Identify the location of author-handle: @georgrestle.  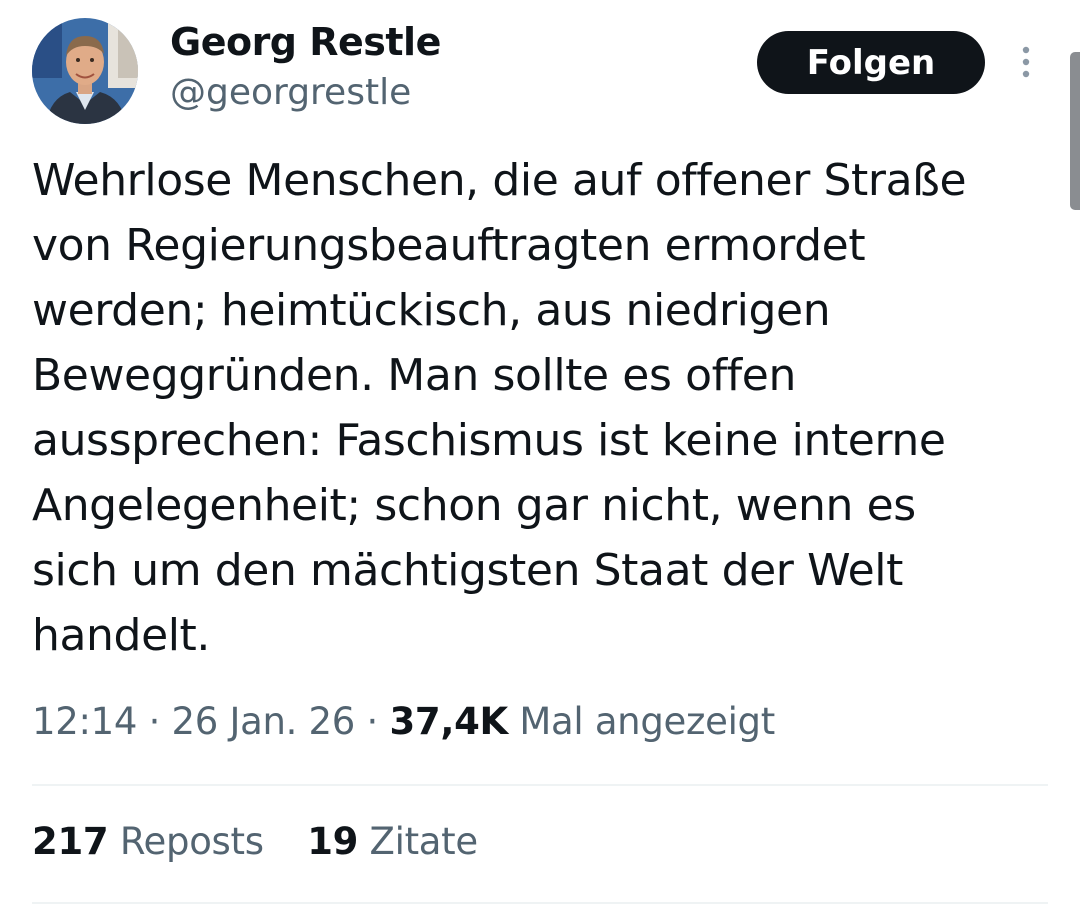
(290, 92).